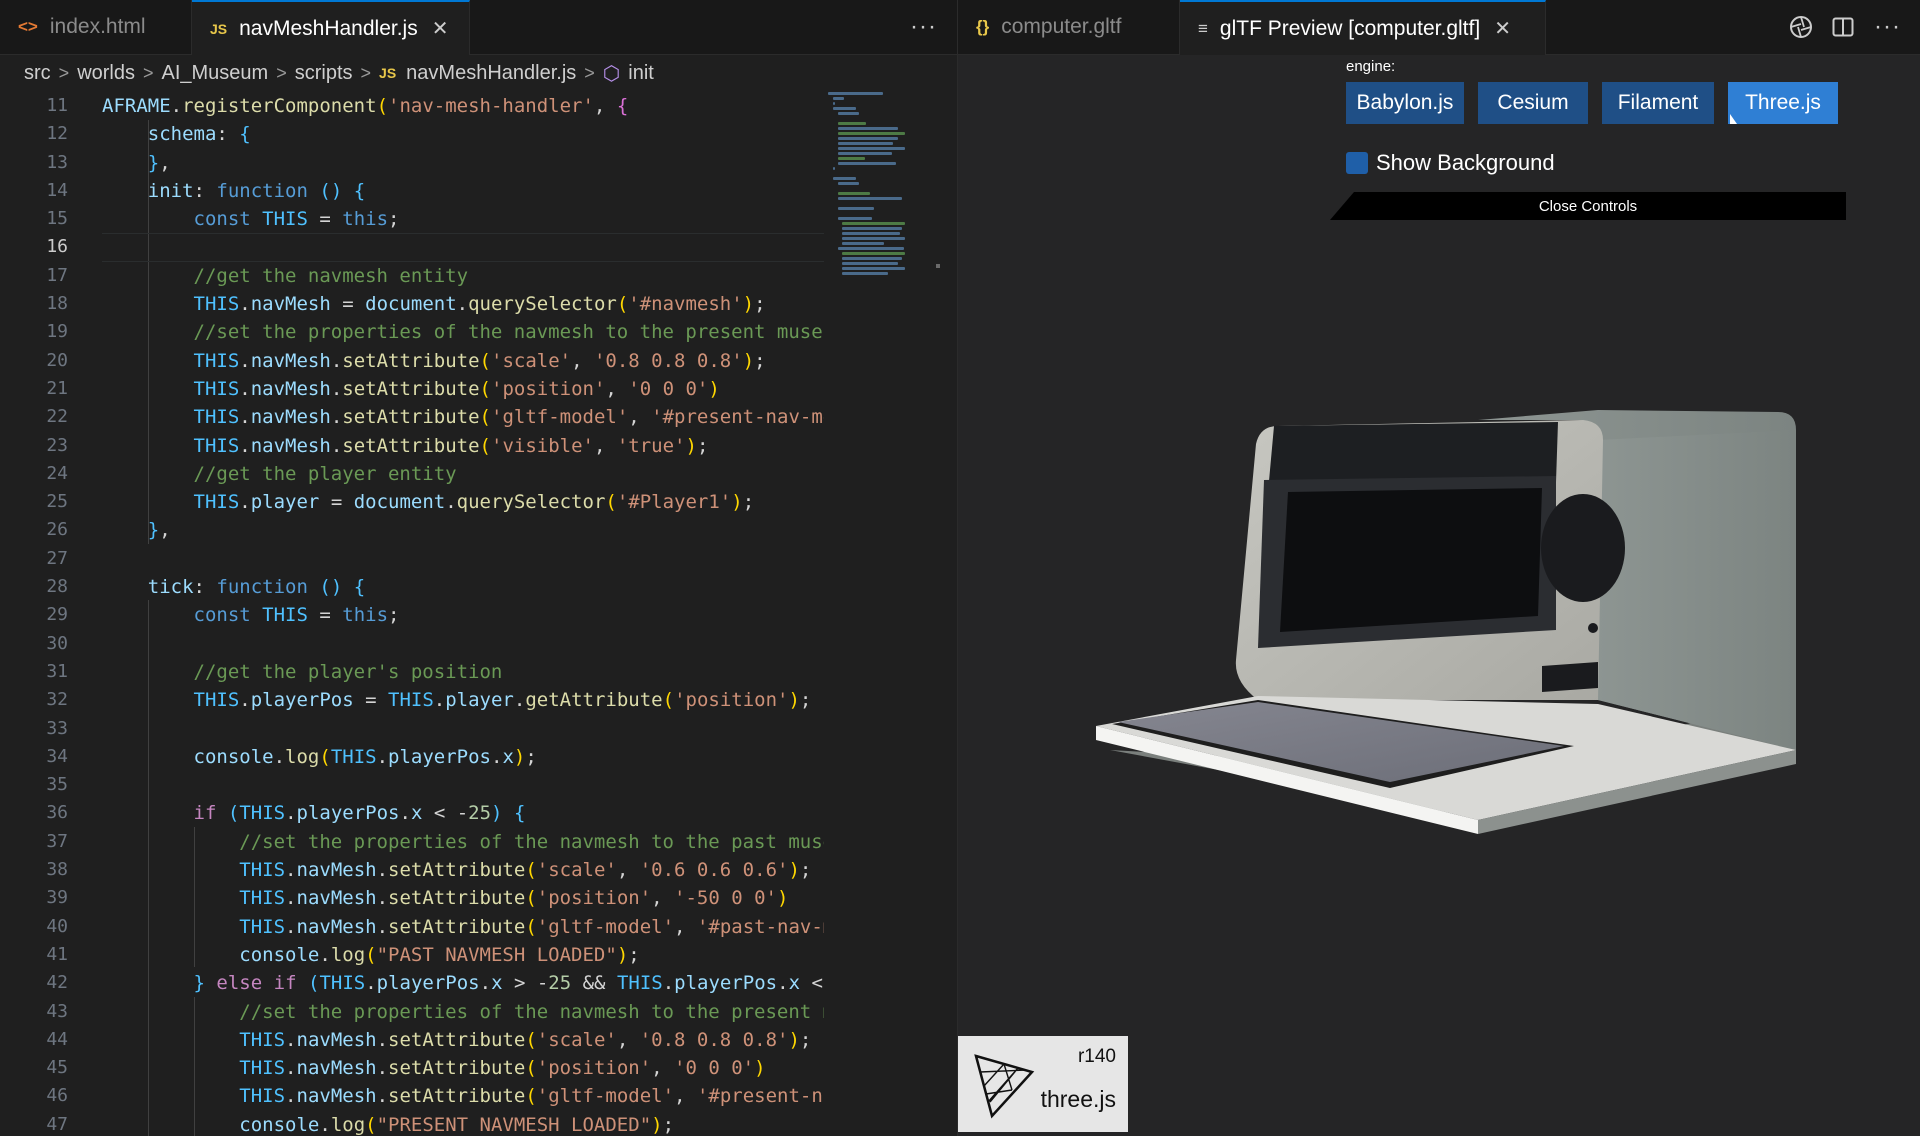  I want to click on tab-computer-gltf: {} computer.gltf, so click(1069, 27).